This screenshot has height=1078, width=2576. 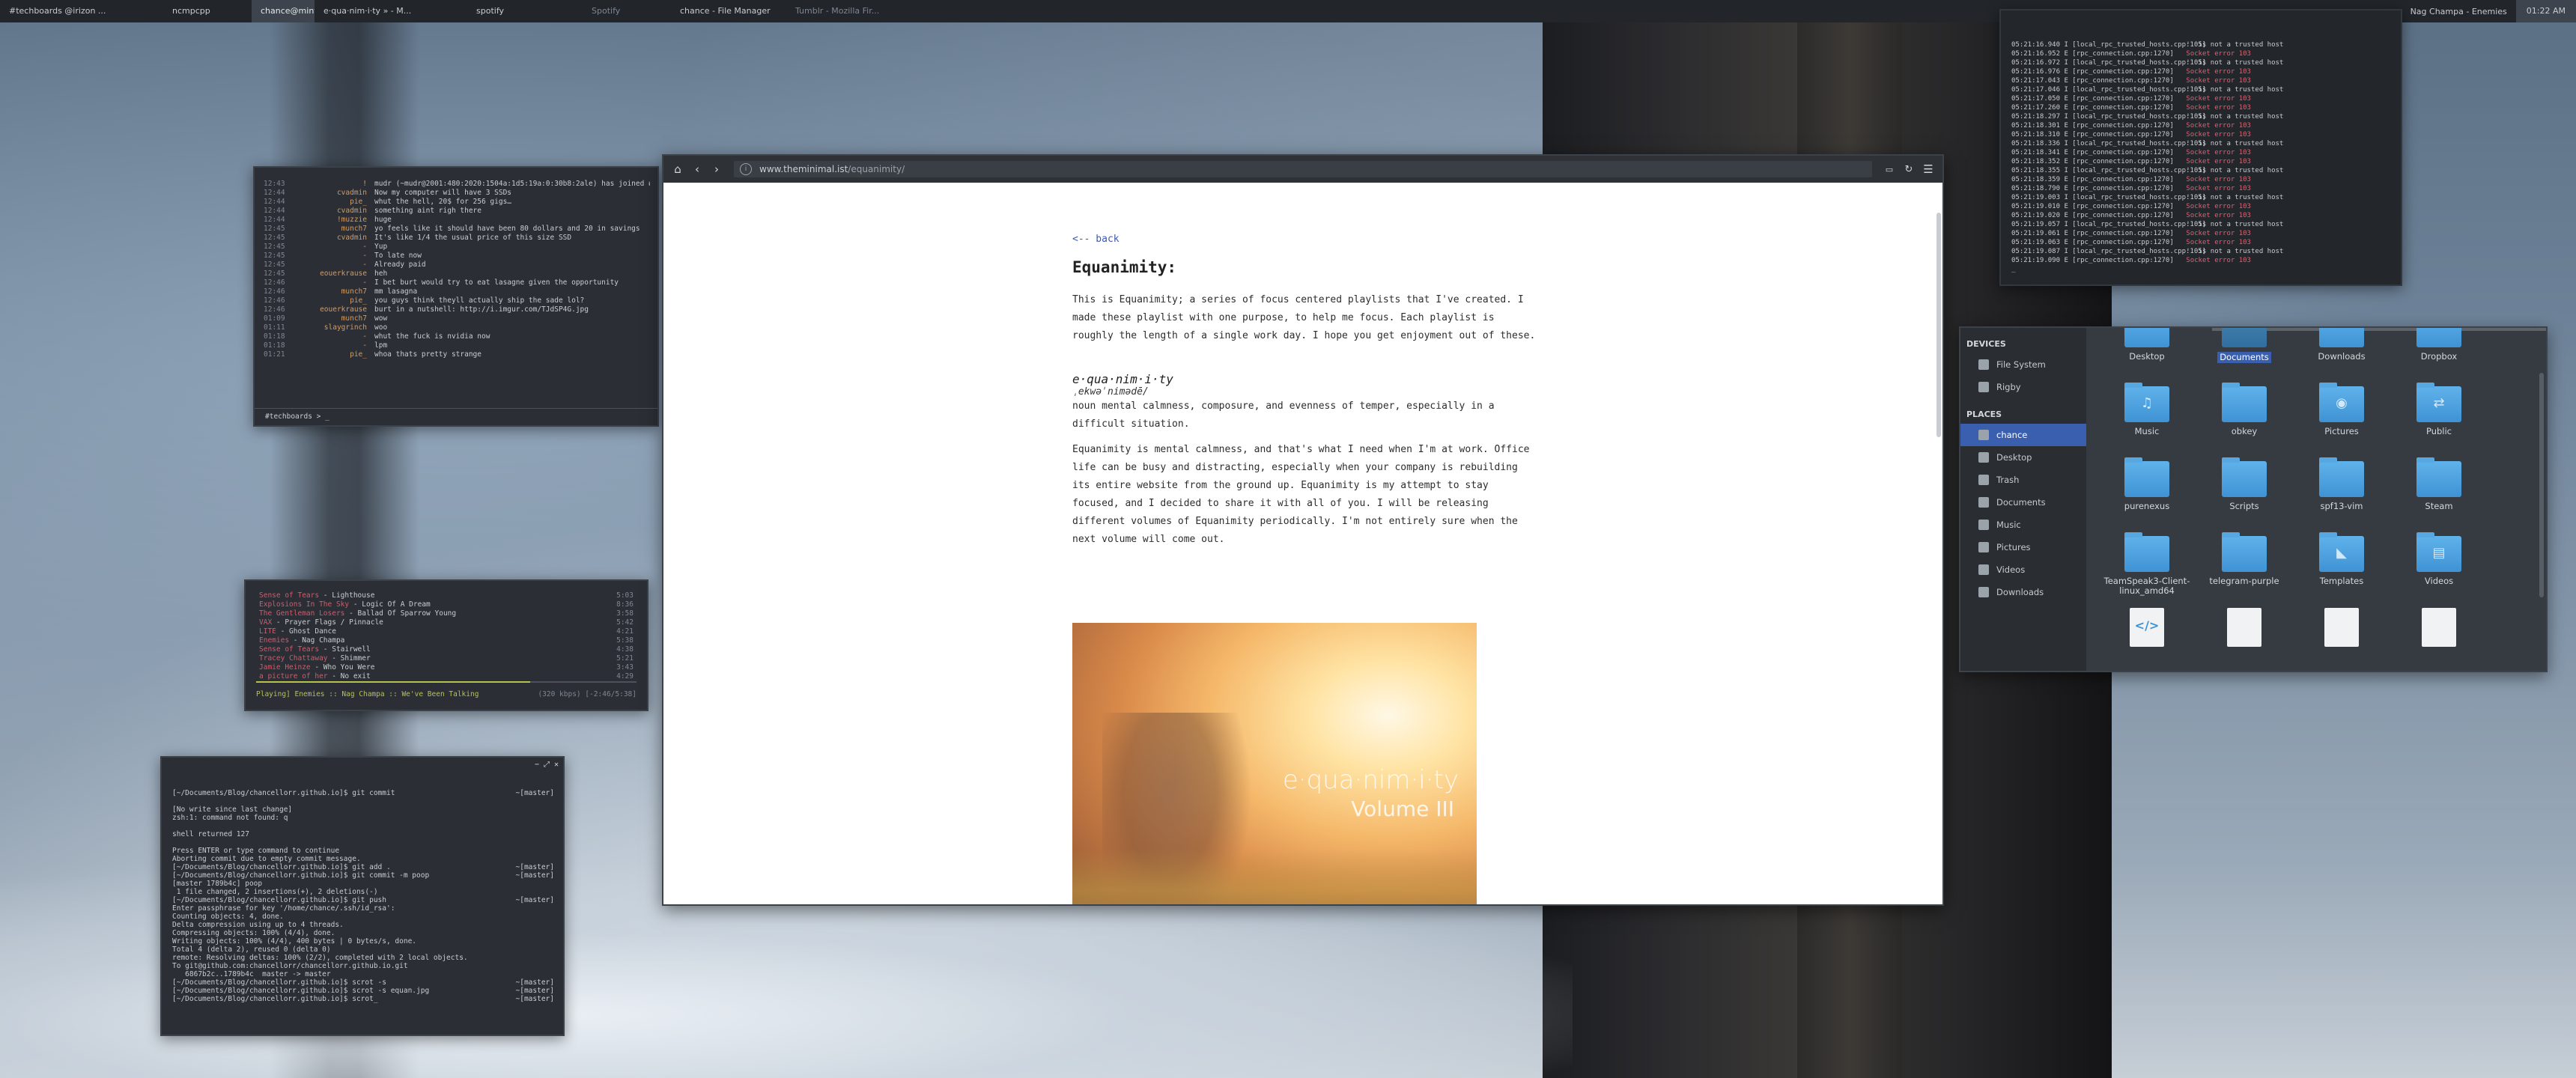 I want to click on playlist-item: Sense of Tears - Lighthouse 5:03, so click(x=446, y=595).